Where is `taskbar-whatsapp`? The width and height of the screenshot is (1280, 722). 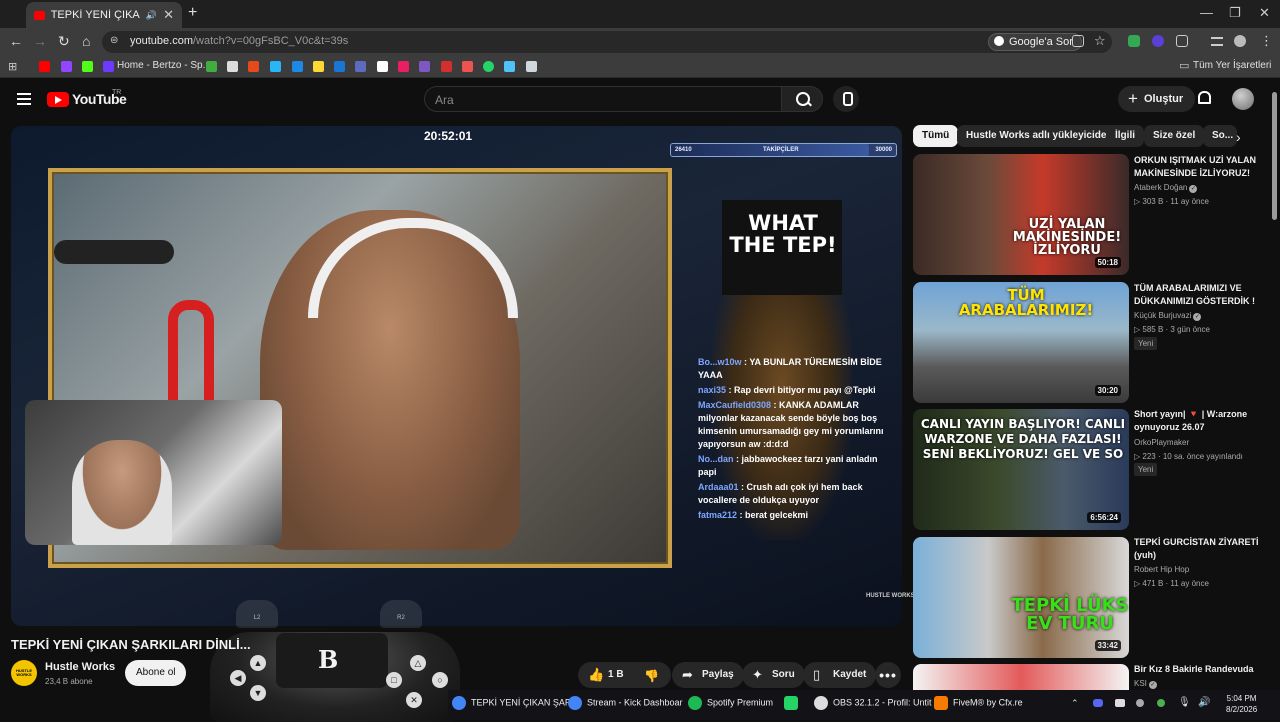 taskbar-whatsapp is located at coordinates (793, 703).